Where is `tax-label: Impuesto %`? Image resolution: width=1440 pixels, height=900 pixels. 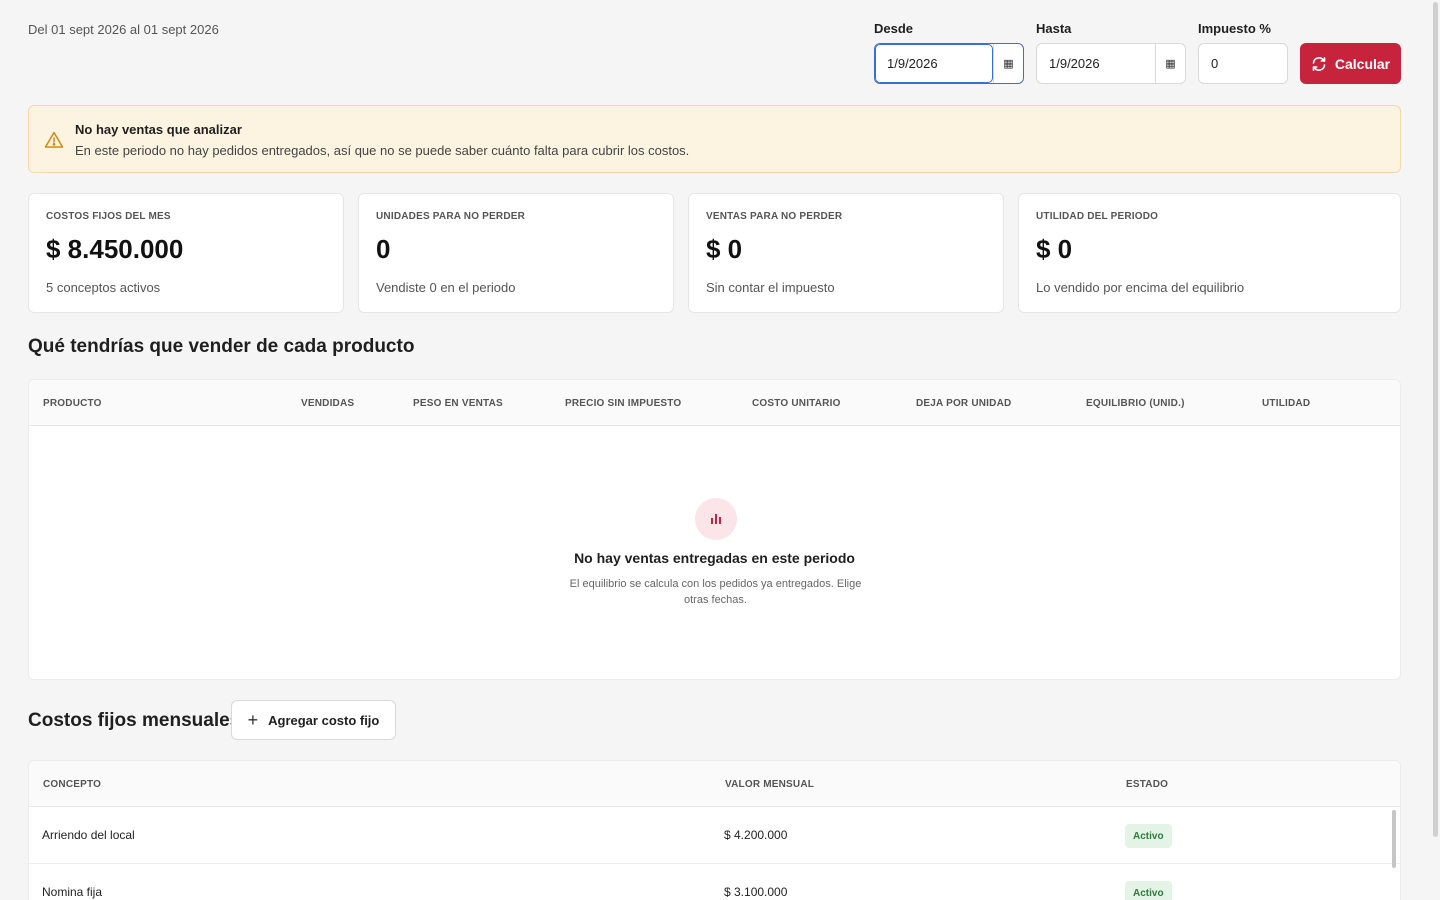
tax-label: Impuesto % is located at coordinates (1234, 28).